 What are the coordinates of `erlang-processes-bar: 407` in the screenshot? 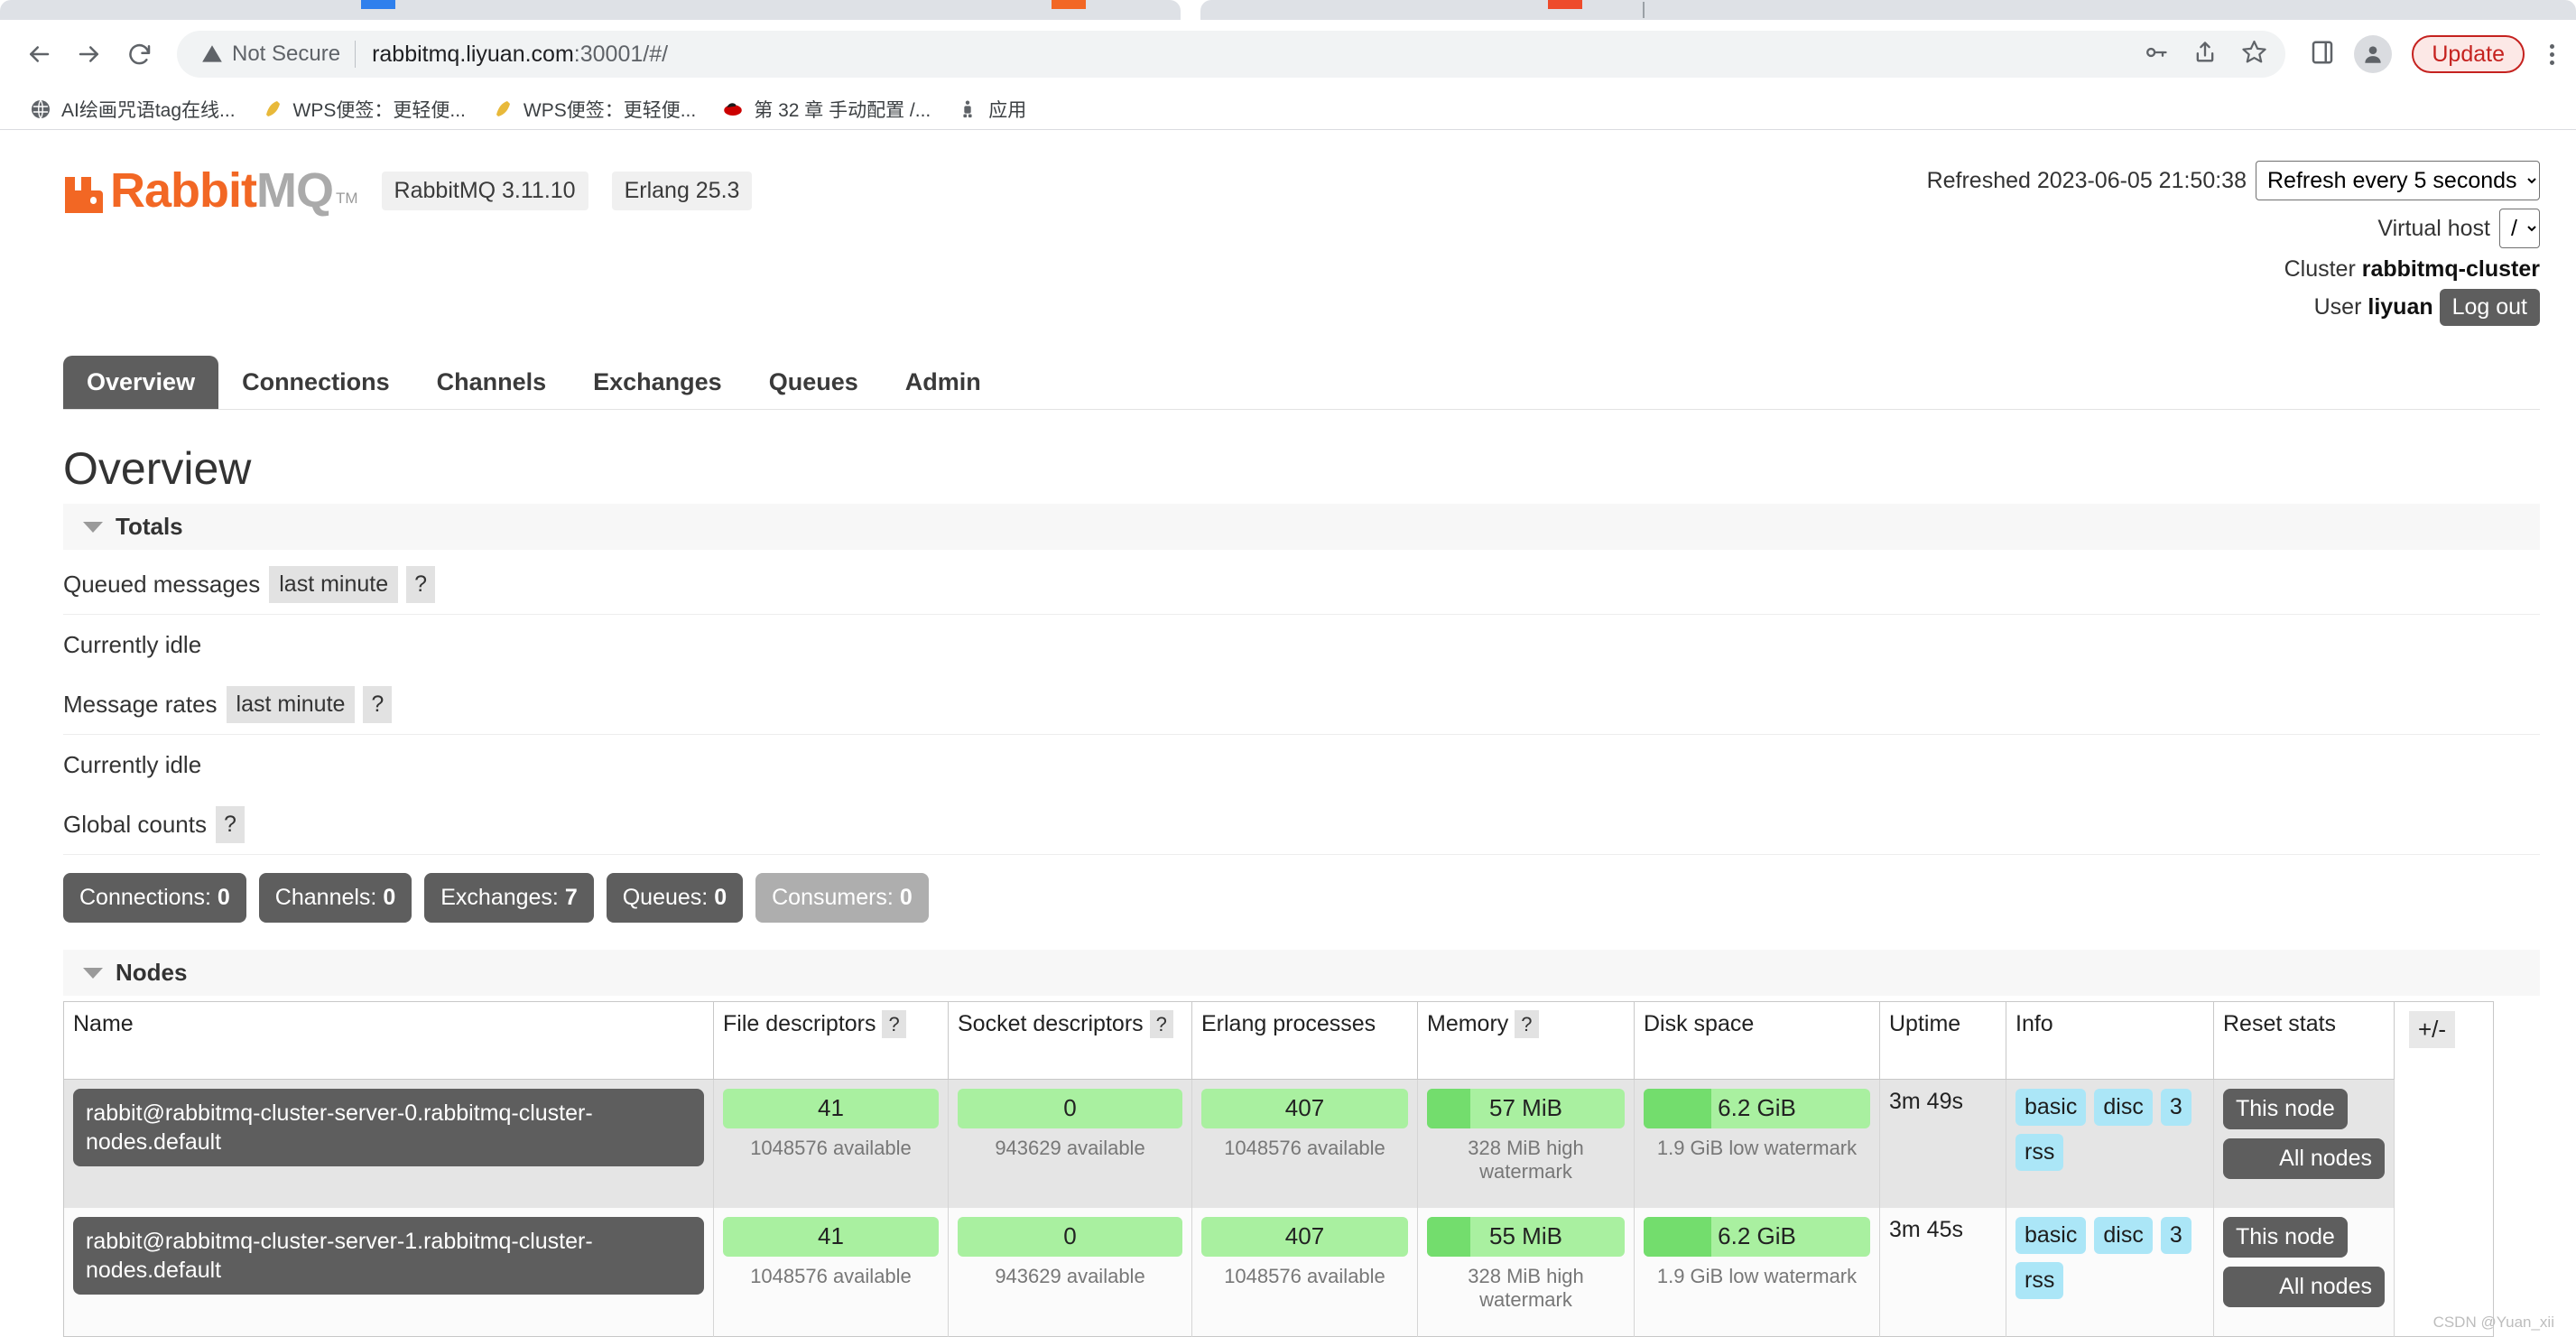 It's located at (1304, 1236).